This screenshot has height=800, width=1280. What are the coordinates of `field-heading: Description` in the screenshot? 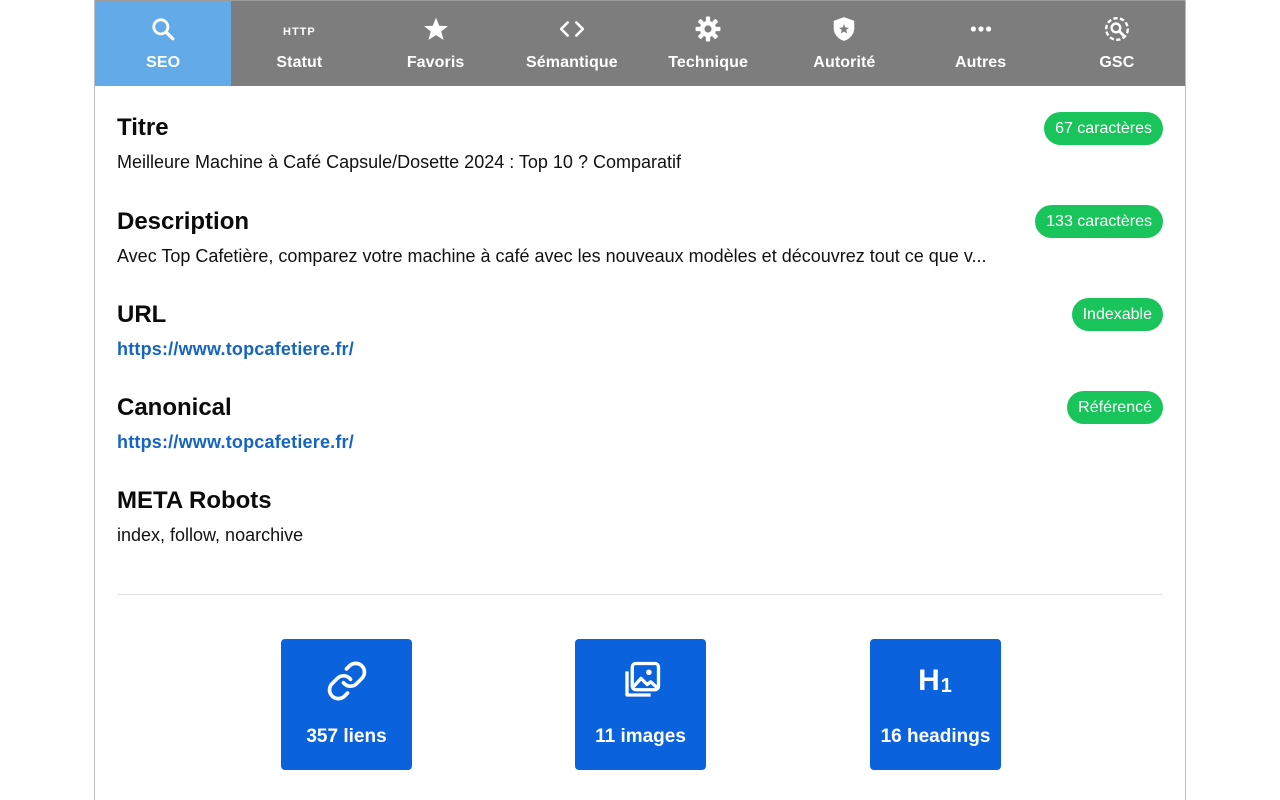 It's located at (183, 221).